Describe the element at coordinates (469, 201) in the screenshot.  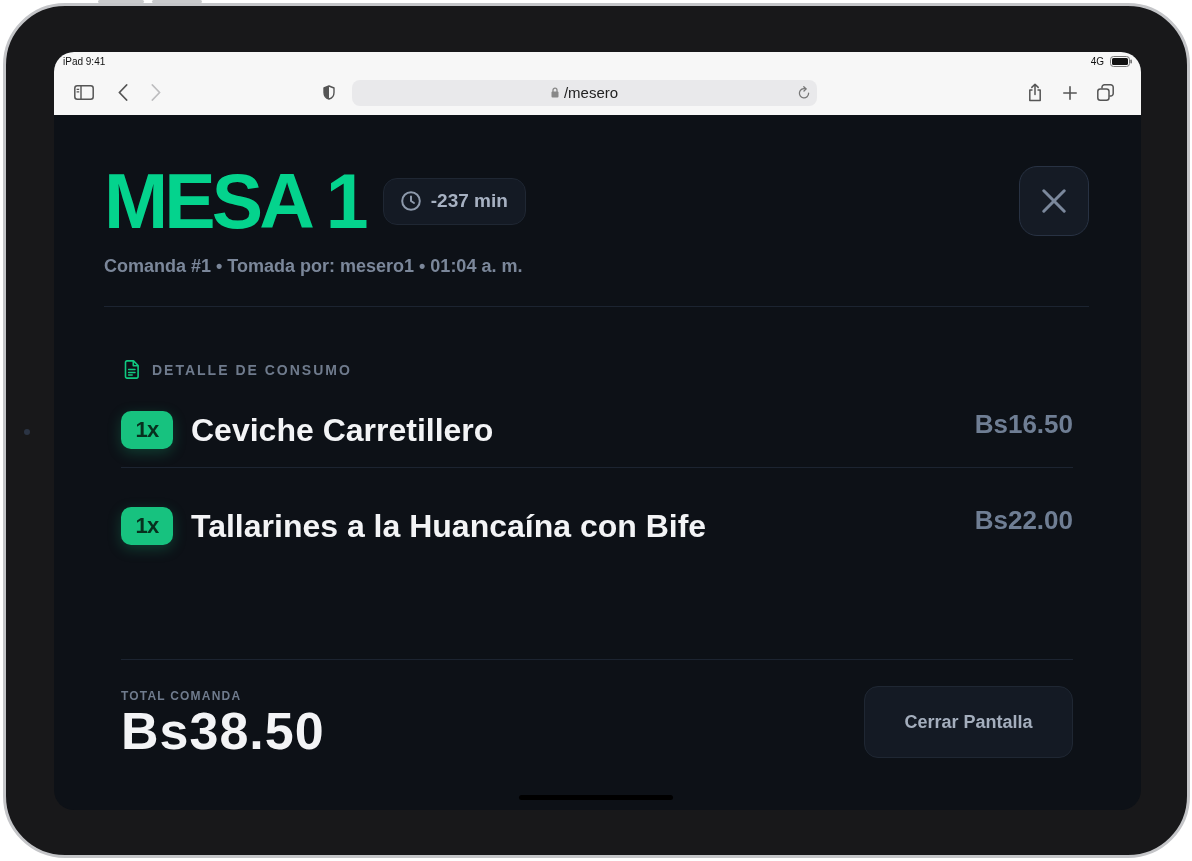
I see `elapsed-time: -237 min` at that location.